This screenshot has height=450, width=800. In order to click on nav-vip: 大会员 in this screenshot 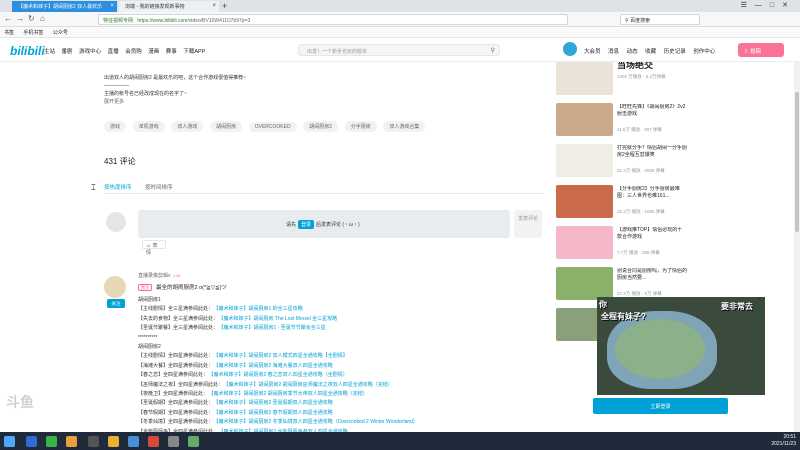, I will do `click(592, 52)`.